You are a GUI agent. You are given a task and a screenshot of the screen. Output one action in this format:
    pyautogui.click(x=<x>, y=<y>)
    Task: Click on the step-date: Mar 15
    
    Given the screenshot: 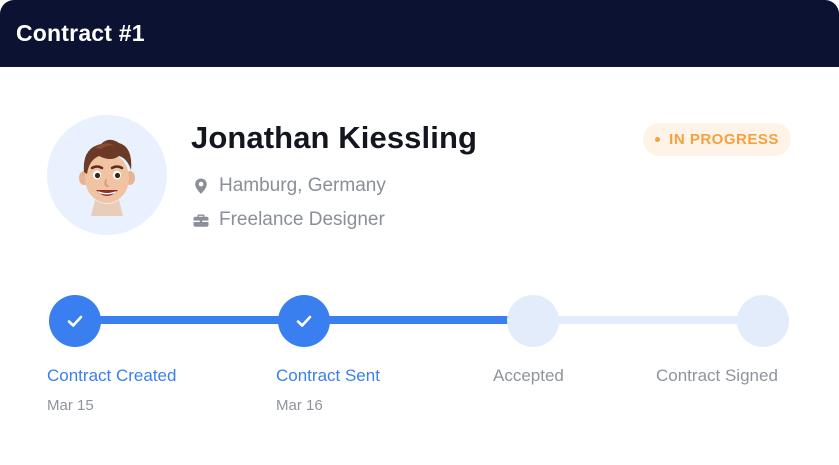 What is the action you would take?
    pyautogui.click(x=70, y=405)
    